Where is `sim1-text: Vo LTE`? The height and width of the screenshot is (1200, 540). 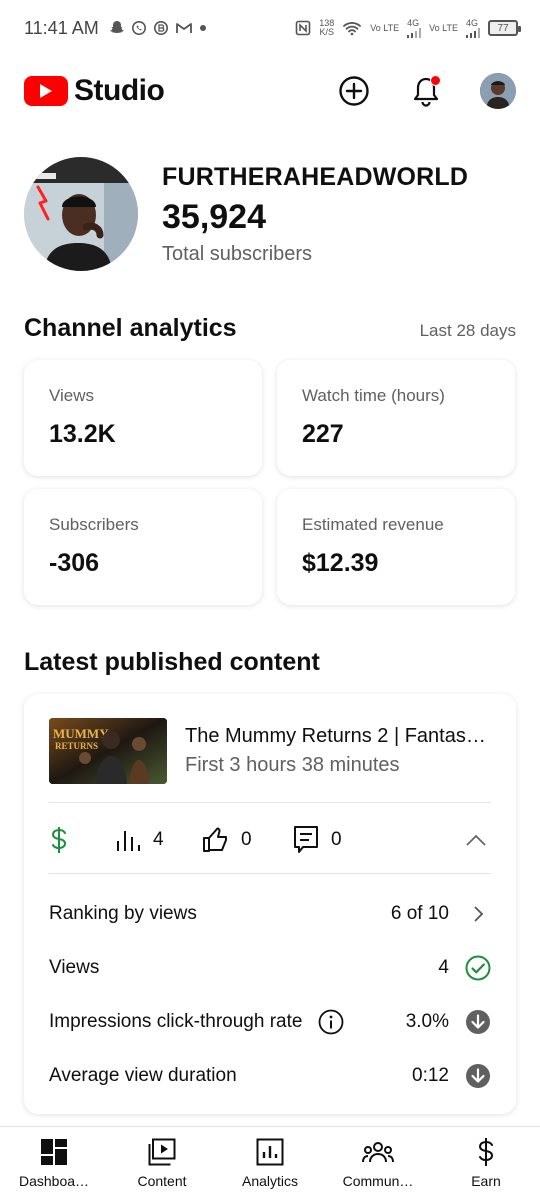
sim1-text: Vo LTE is located at coordinates (385, 27).